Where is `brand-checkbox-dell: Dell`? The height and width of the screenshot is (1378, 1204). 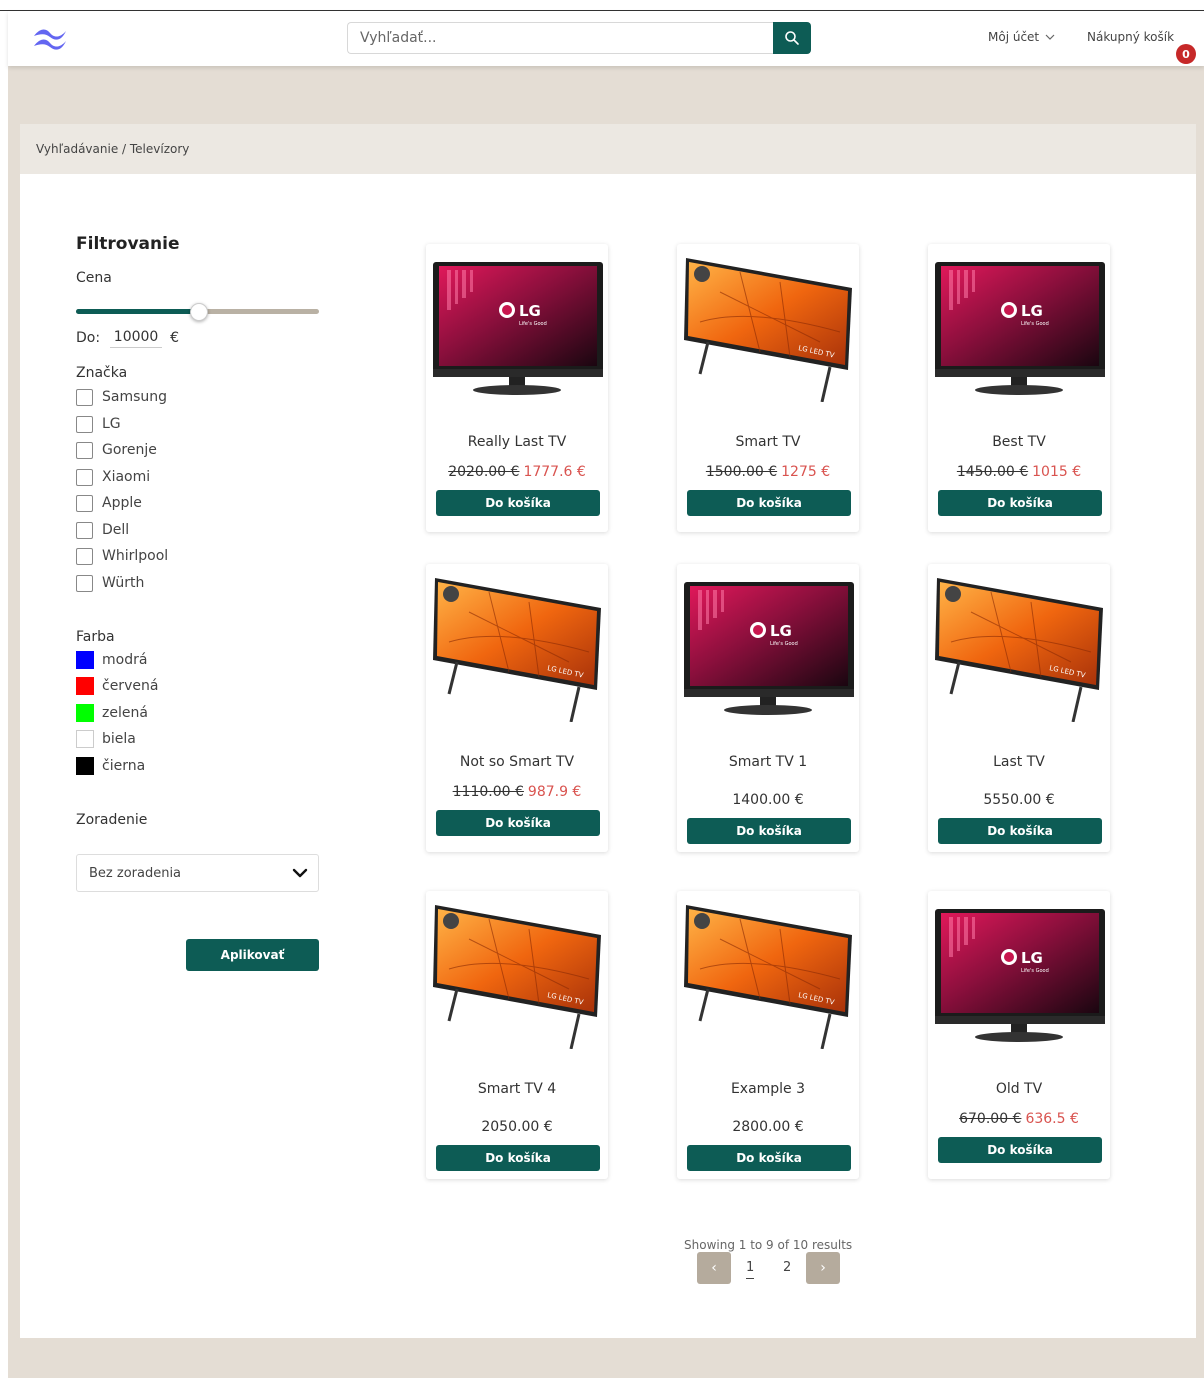
brand-checkbox-dell: Dell is located at coordinates (102, 530).